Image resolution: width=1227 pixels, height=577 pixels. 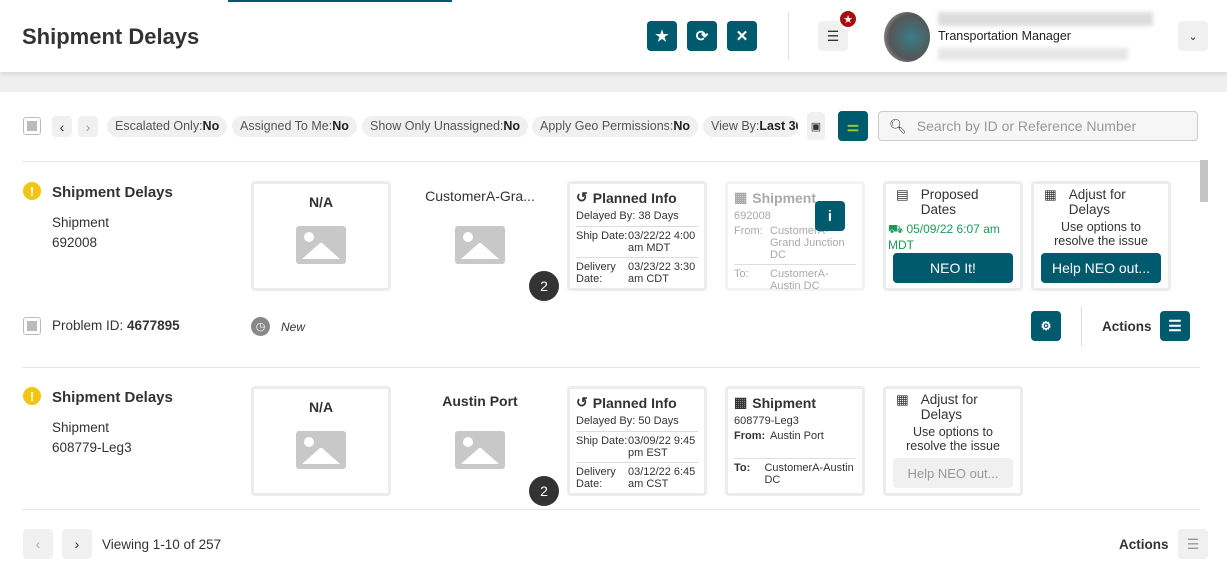 I want to click on refresh-icon: ⟳, so click(x=702, y=36).